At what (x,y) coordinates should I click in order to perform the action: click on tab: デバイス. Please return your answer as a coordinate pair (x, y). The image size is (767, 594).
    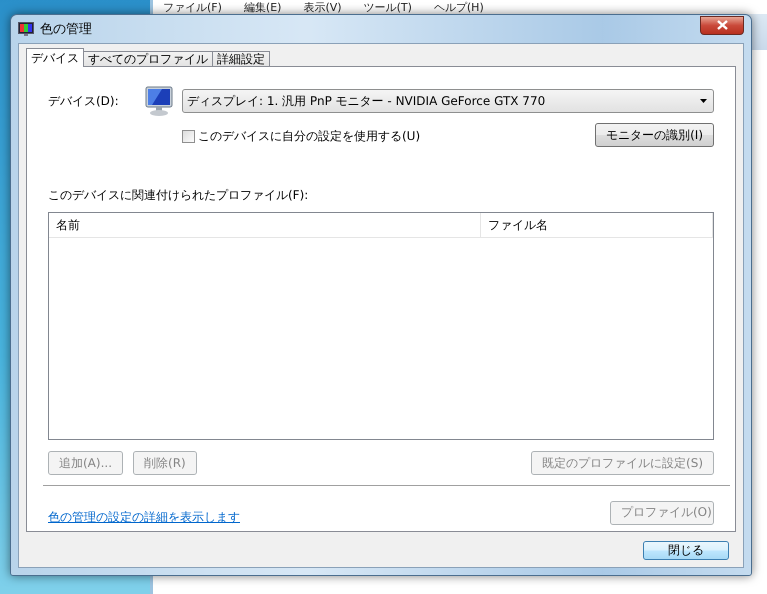
    Looking at the image, I should click on (55, 57).